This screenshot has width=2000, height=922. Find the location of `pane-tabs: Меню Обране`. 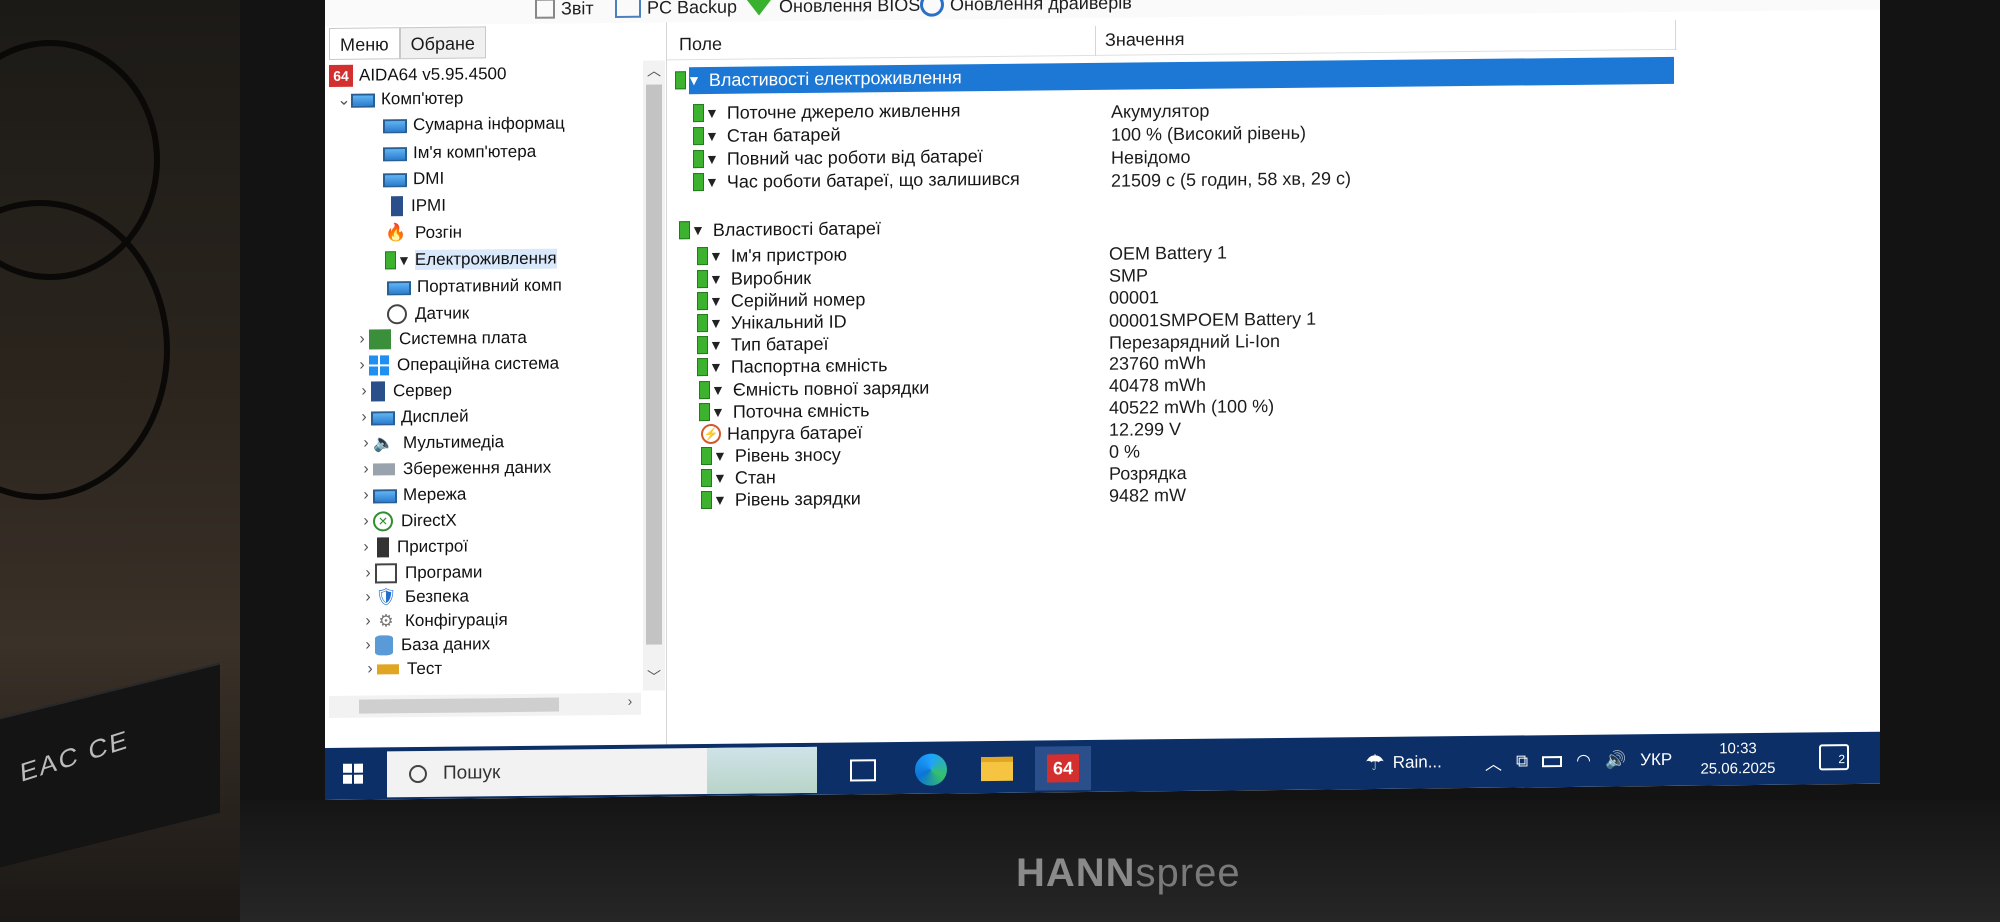

pane-tabs: Меню Обране is located at coordinates (407, 43).